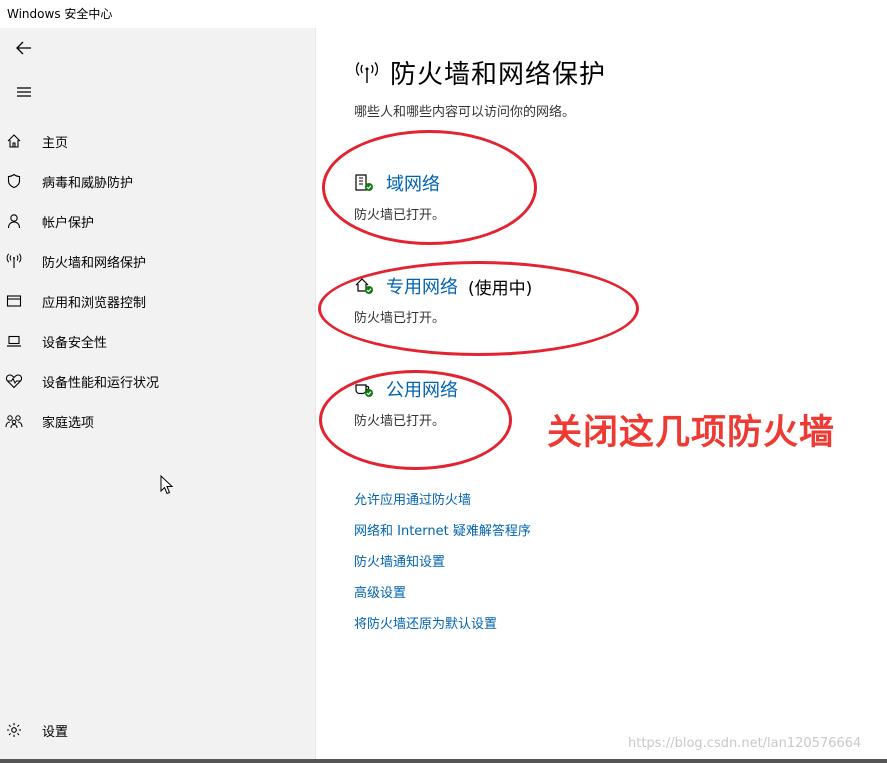  What do you see at coordinates (691, 433) in the screenshot?
I see `annotation-text: 关闭这几项防火墙` at bounding box center [691, 433].